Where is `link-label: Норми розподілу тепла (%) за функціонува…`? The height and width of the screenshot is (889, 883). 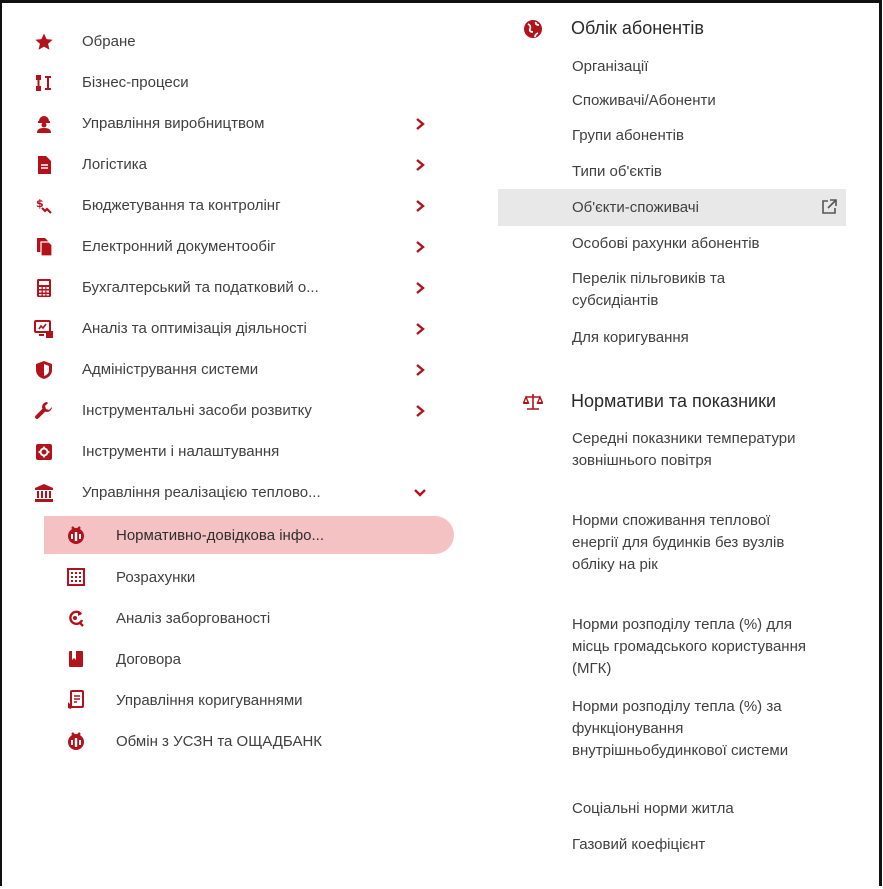 link-label: Норми розподілу тепла (%) за функціонува… is located at coordinates (680, 728).